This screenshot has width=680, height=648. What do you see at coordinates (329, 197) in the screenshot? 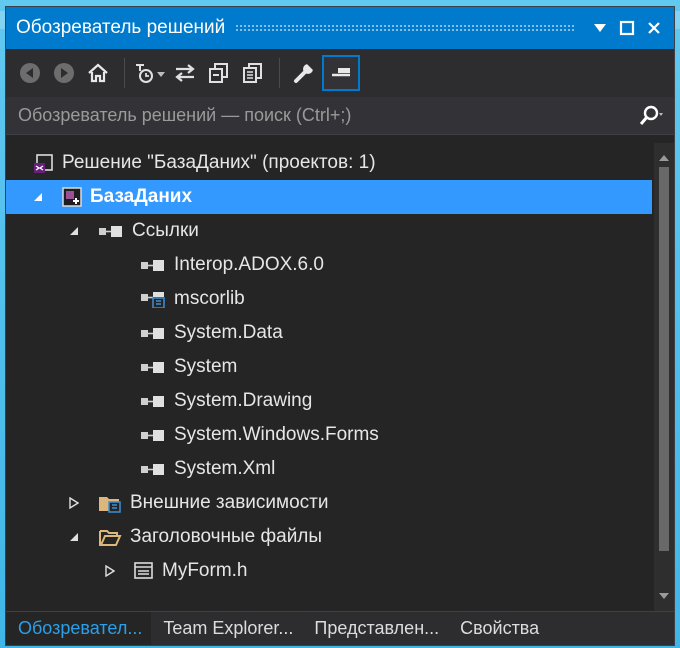
I see `tree-item-project: БазаДаних` at bounding box center [329, 197].